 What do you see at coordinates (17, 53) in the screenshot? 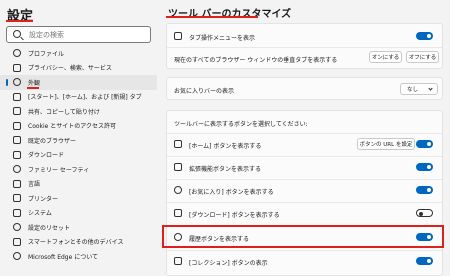
I see `profile-icon` at bounding box center [17, 53].